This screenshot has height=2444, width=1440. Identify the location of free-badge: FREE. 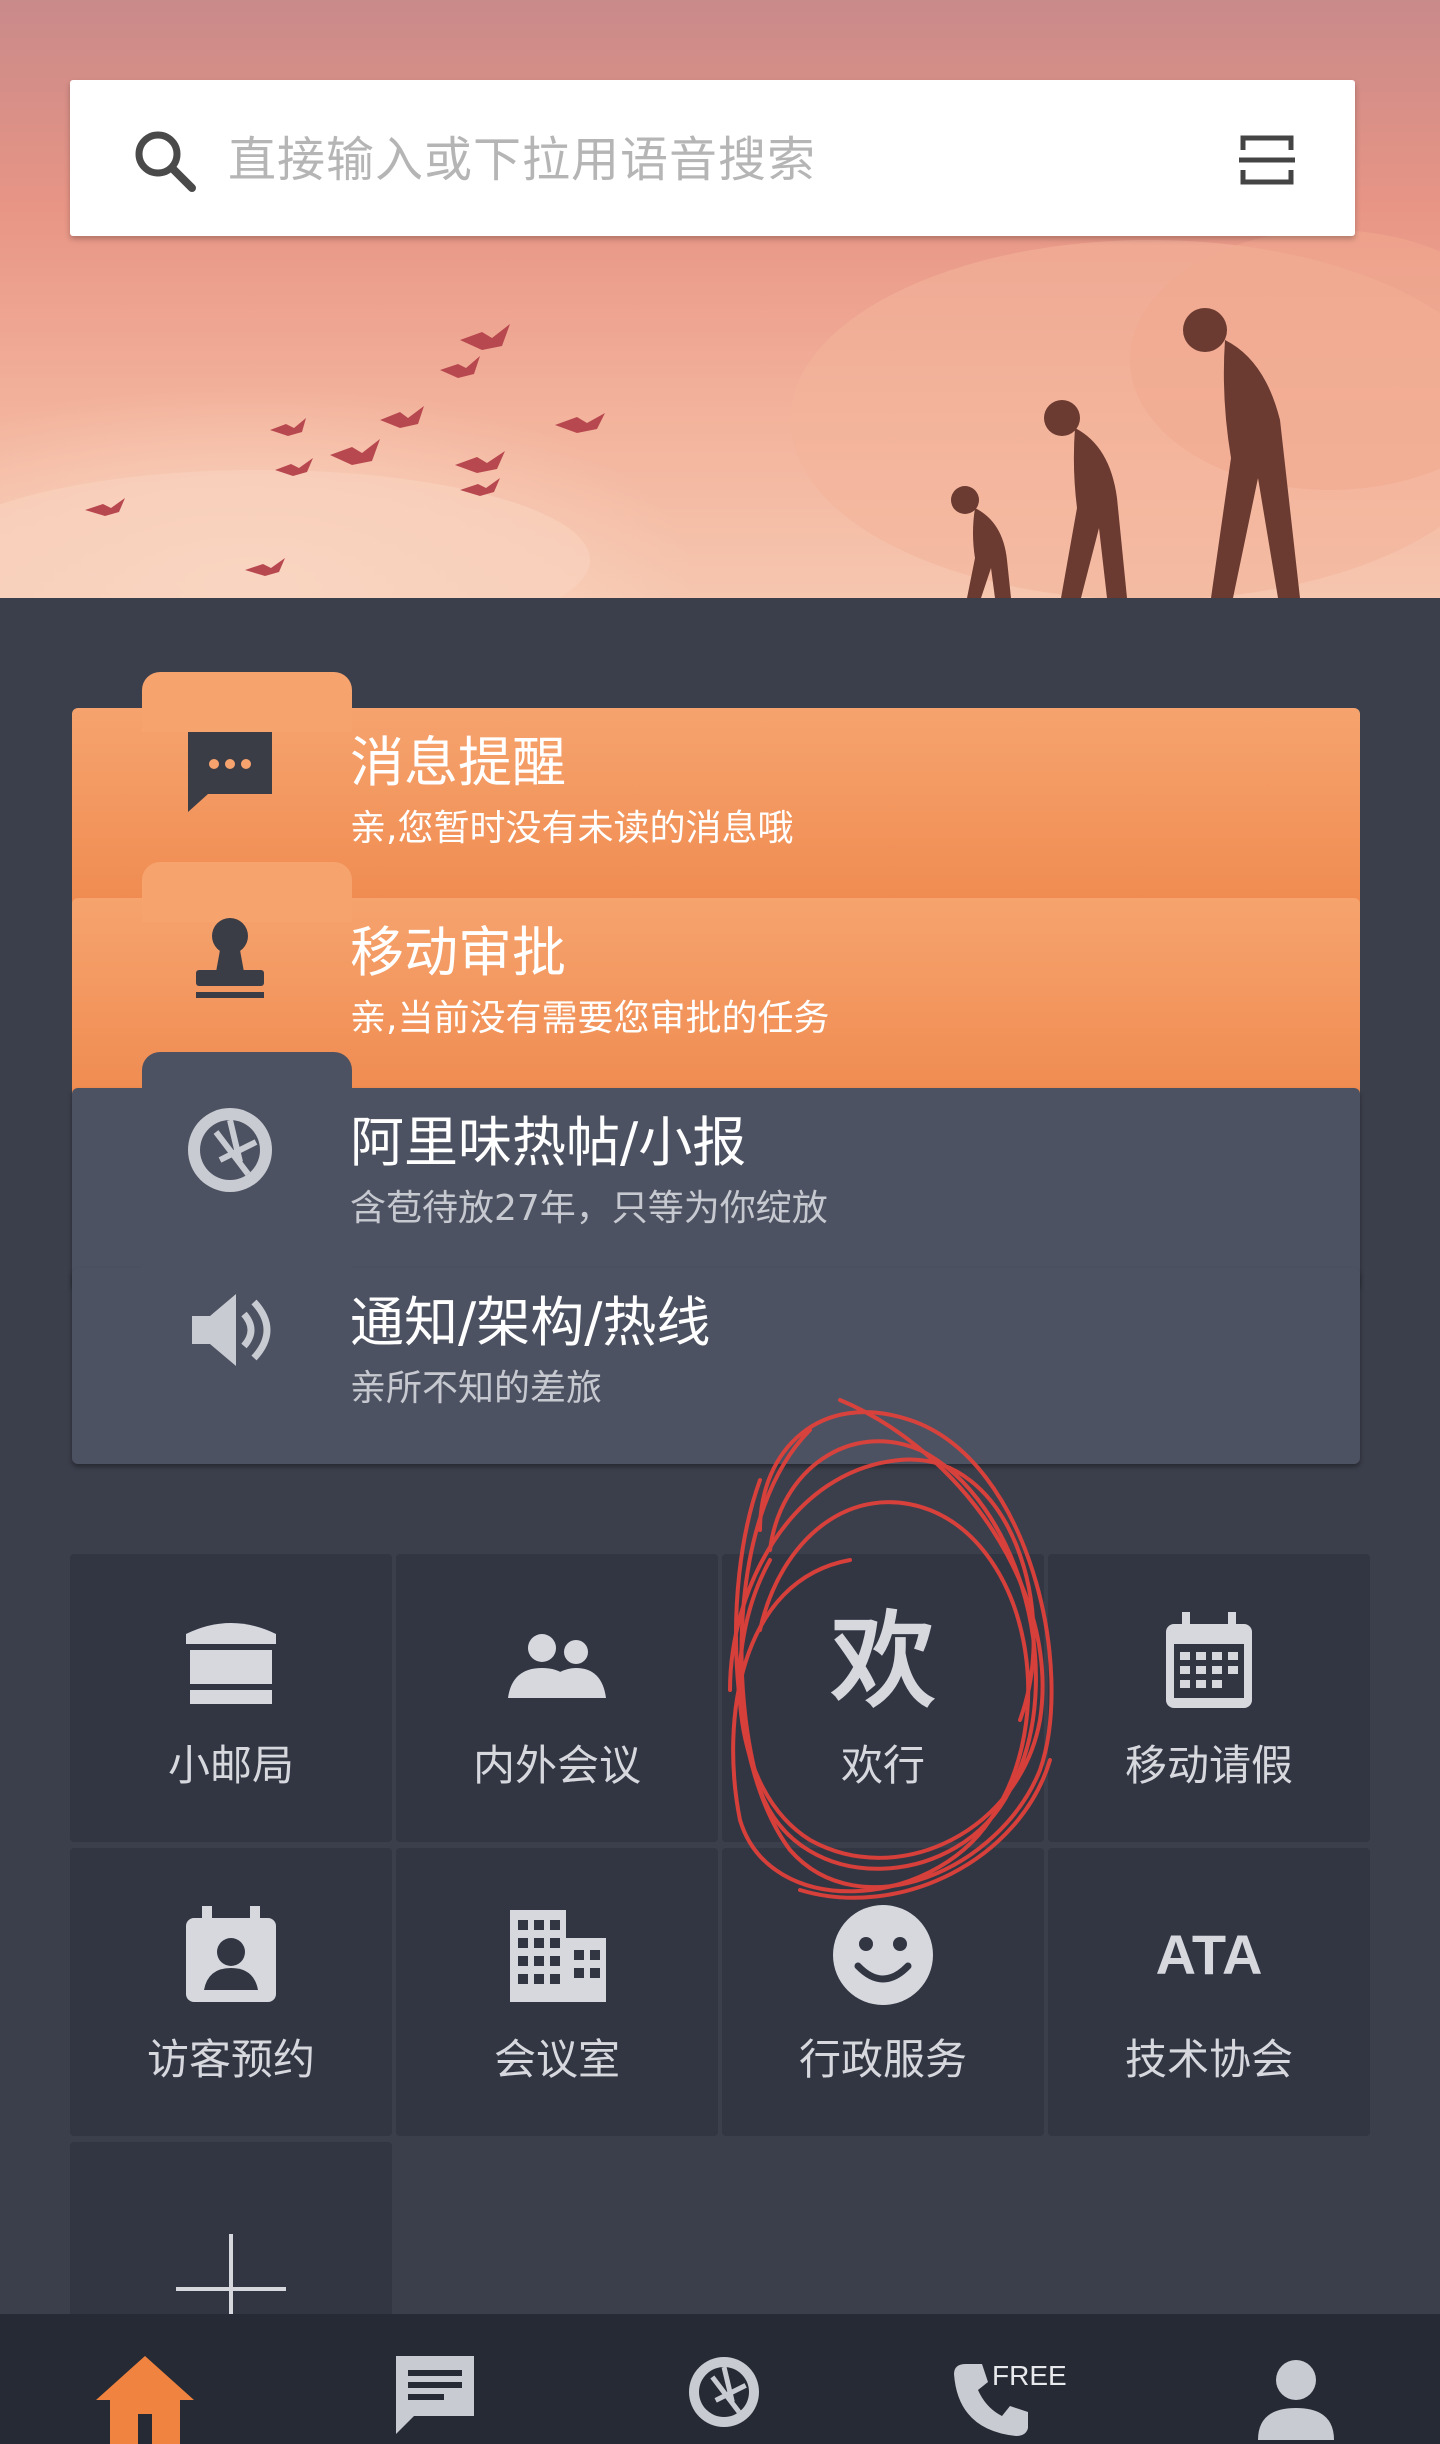
(1029, 2375).